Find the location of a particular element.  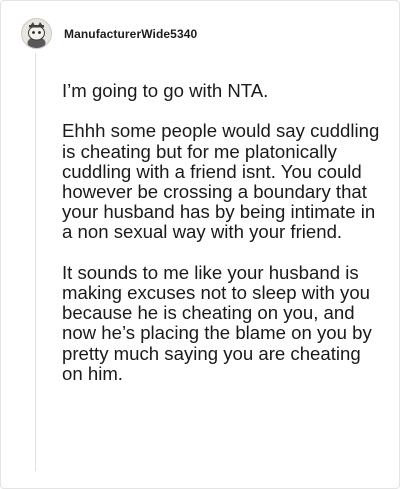

comment-header: ManufacturerWide5340 is located at coordinates (109, 33).